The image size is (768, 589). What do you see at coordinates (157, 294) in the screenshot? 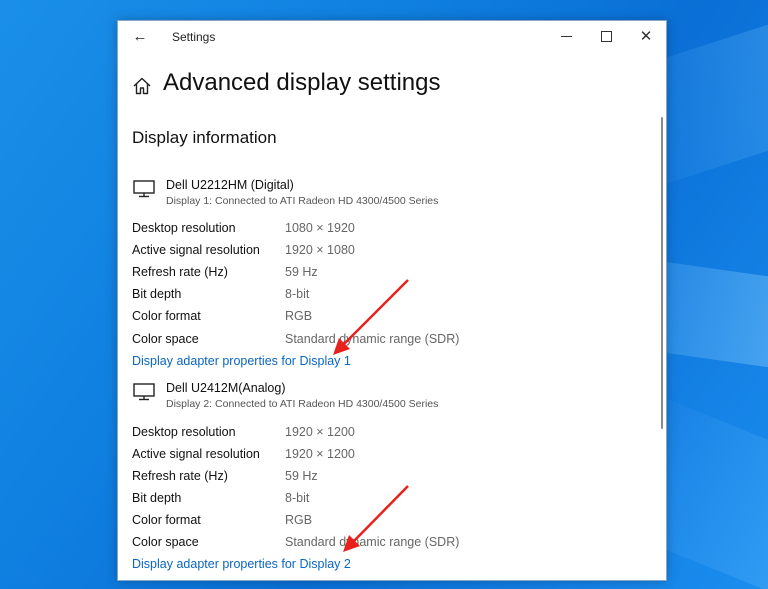
I see `display-1-bit-depth-label: Bit depth` at bounding box center [157, 294].